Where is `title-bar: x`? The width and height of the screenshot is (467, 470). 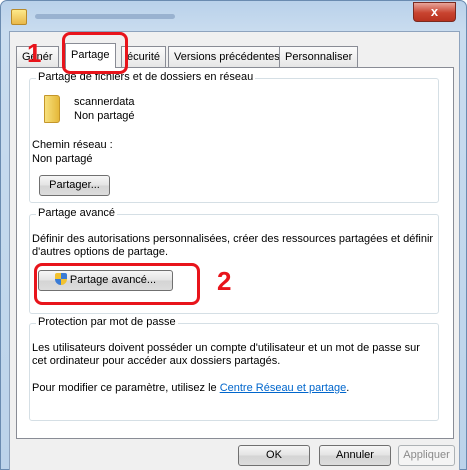
title-bar: x is located at coordinates (233, 16).